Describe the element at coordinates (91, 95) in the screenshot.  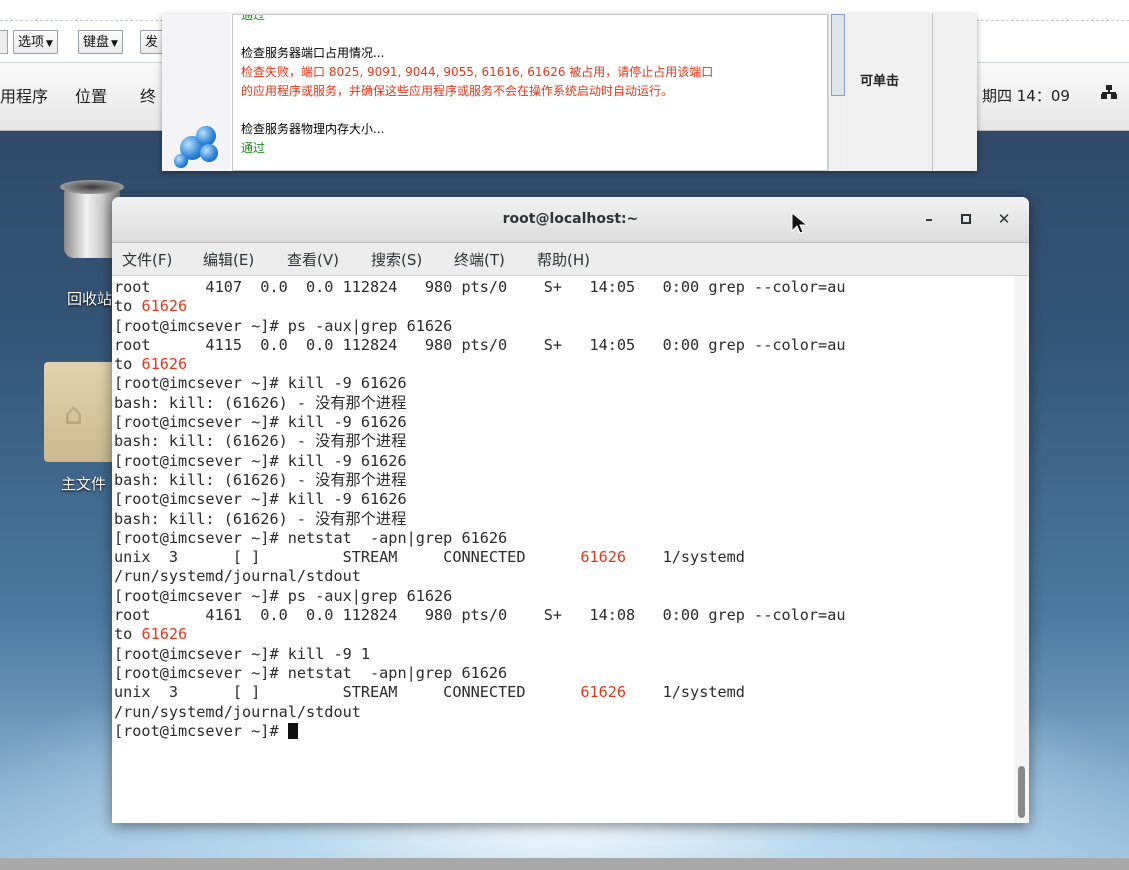
I see `places-menu: 位置` at that location.